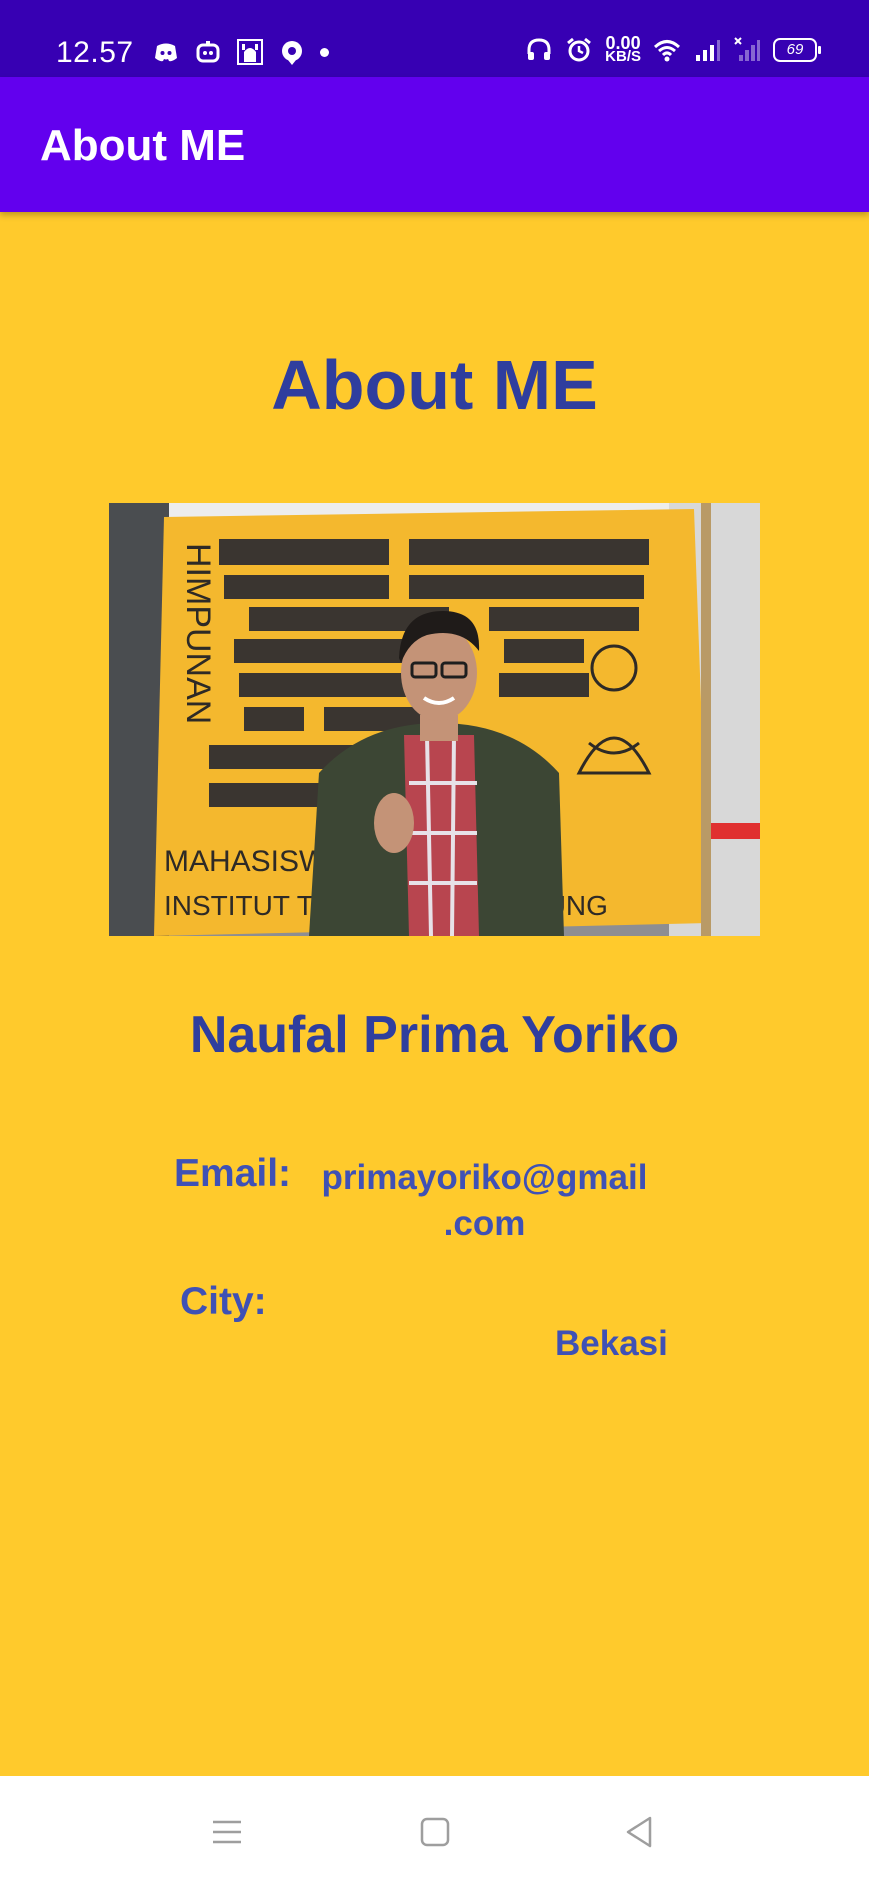 The image size is (869, 1883). What do you see at coordinates (233, 1173) in the screenshot?
I see `email-label: Email:` at bounding box center [233, 1173].